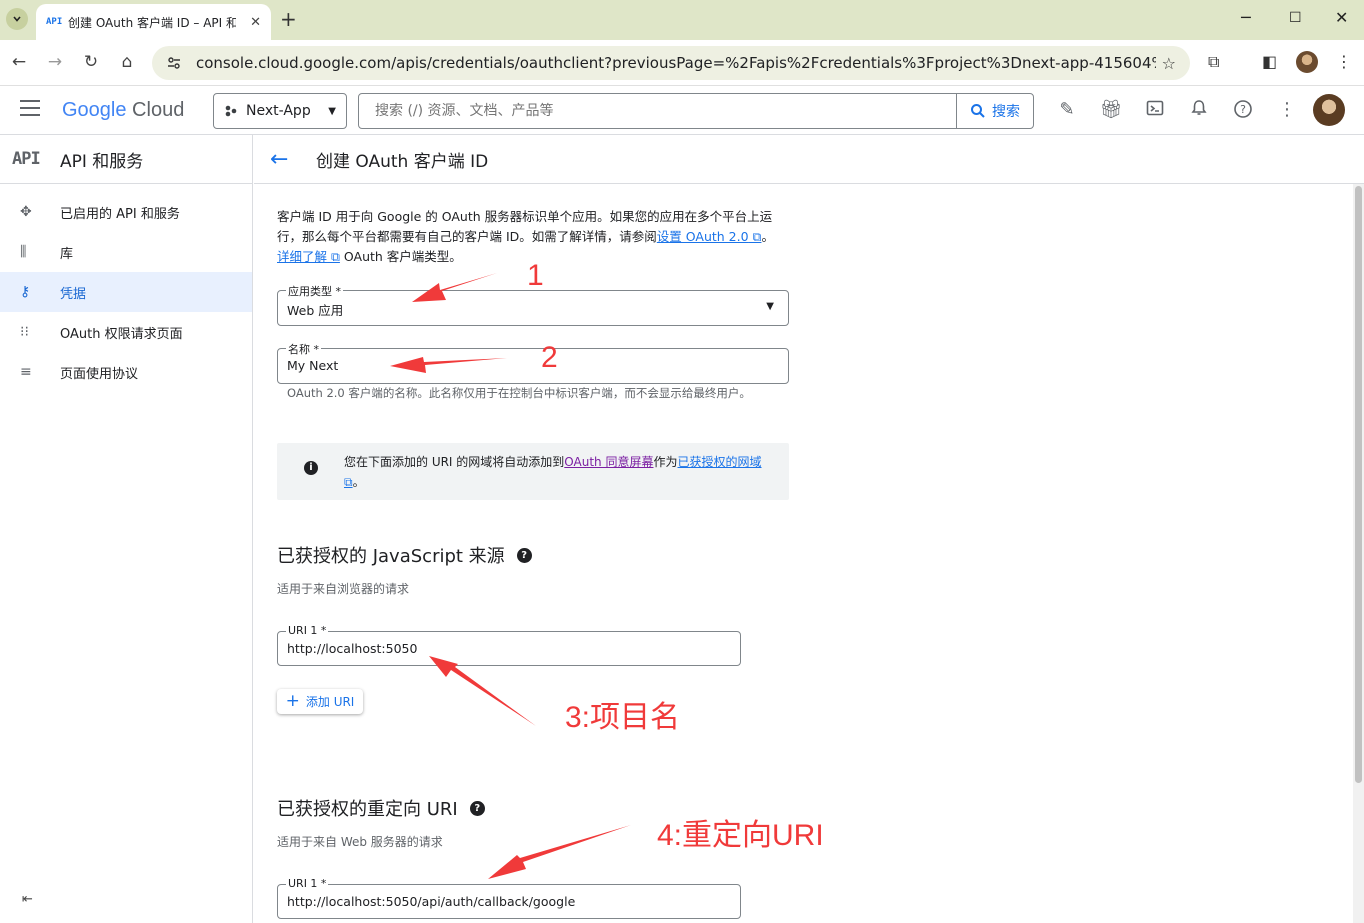  Describe the element at coordinates (623, 717) in the screenshot. I see `annotation-label-3: 3:项目名` at that location.